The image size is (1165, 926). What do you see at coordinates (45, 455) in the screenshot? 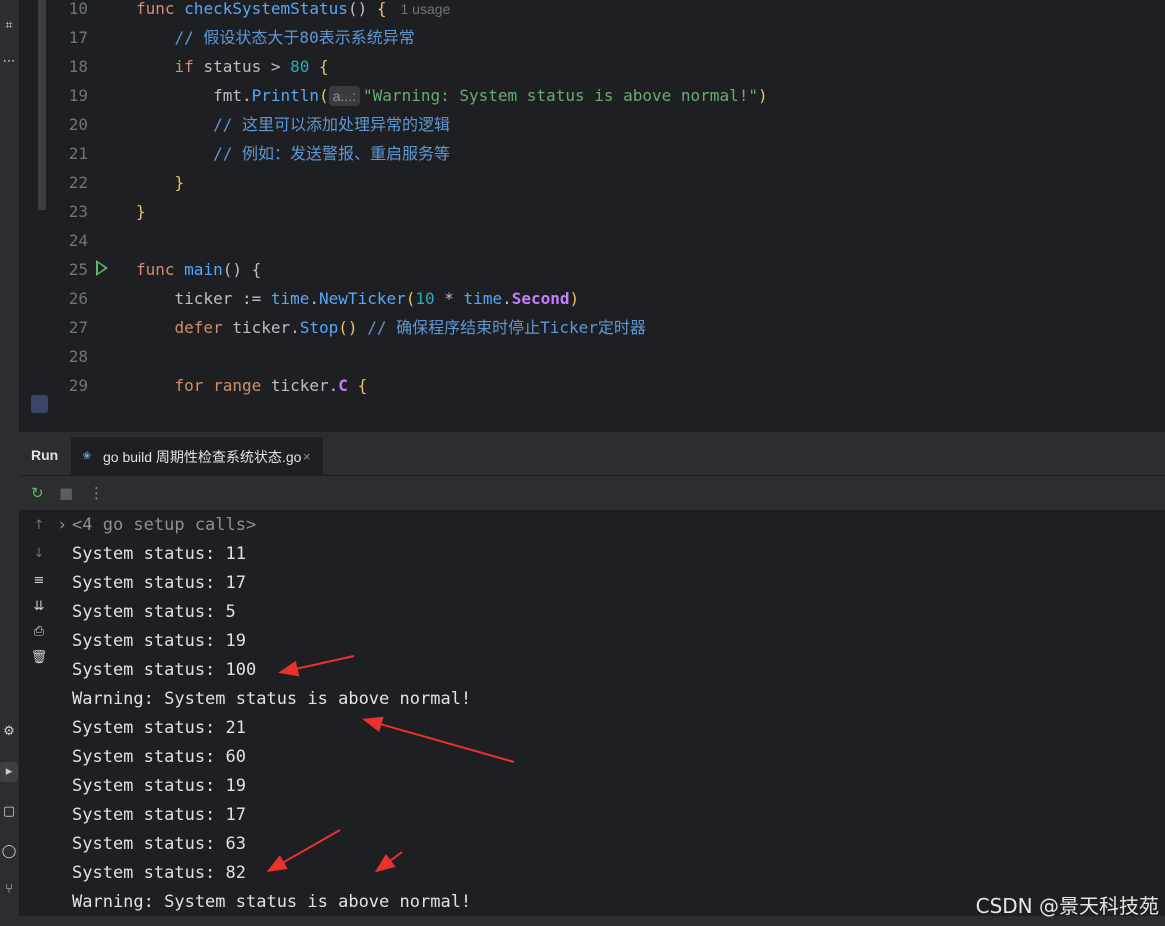
I see `run-tool-title: Run` at bounding box center [45, 455].